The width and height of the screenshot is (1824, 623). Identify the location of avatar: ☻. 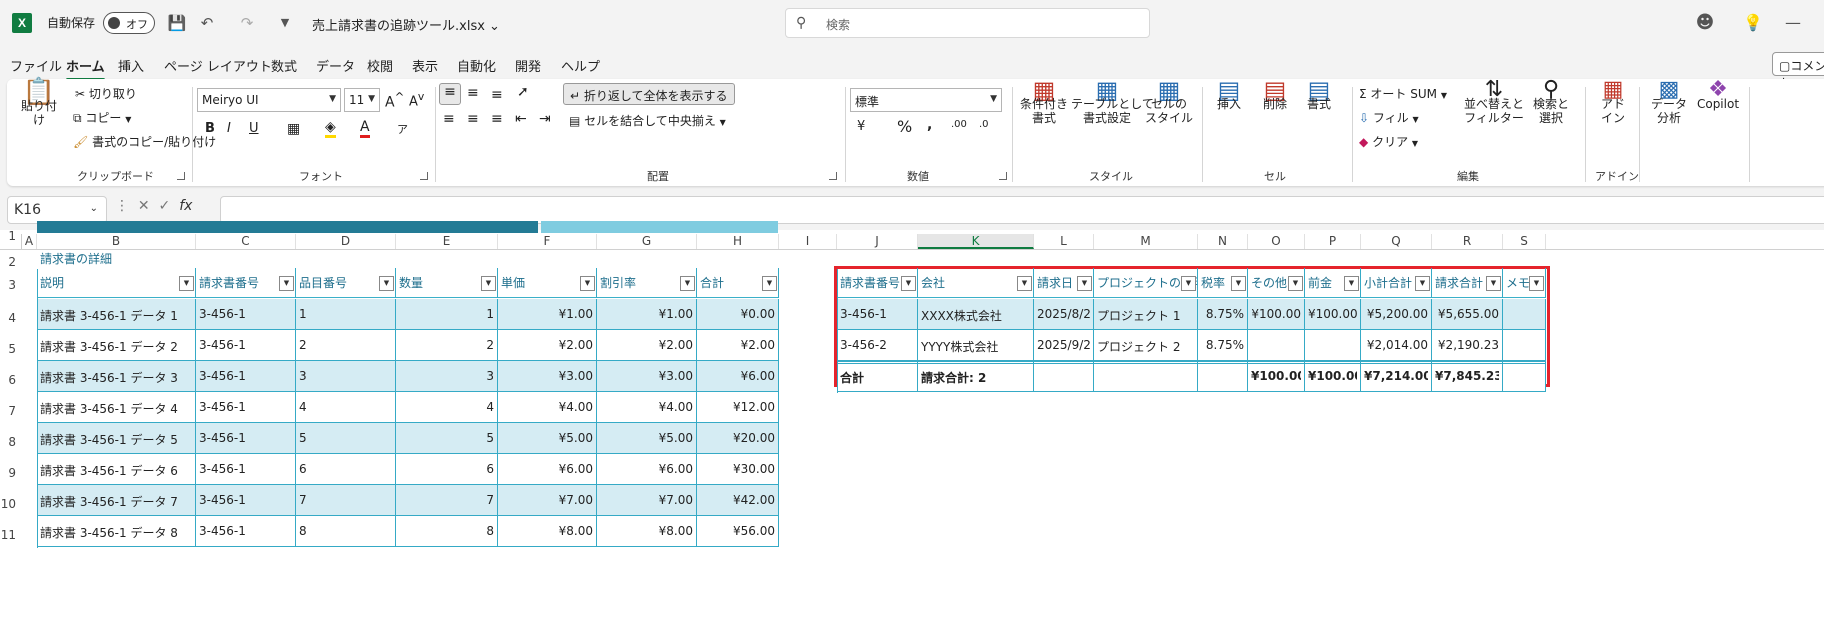
(1705, 23).